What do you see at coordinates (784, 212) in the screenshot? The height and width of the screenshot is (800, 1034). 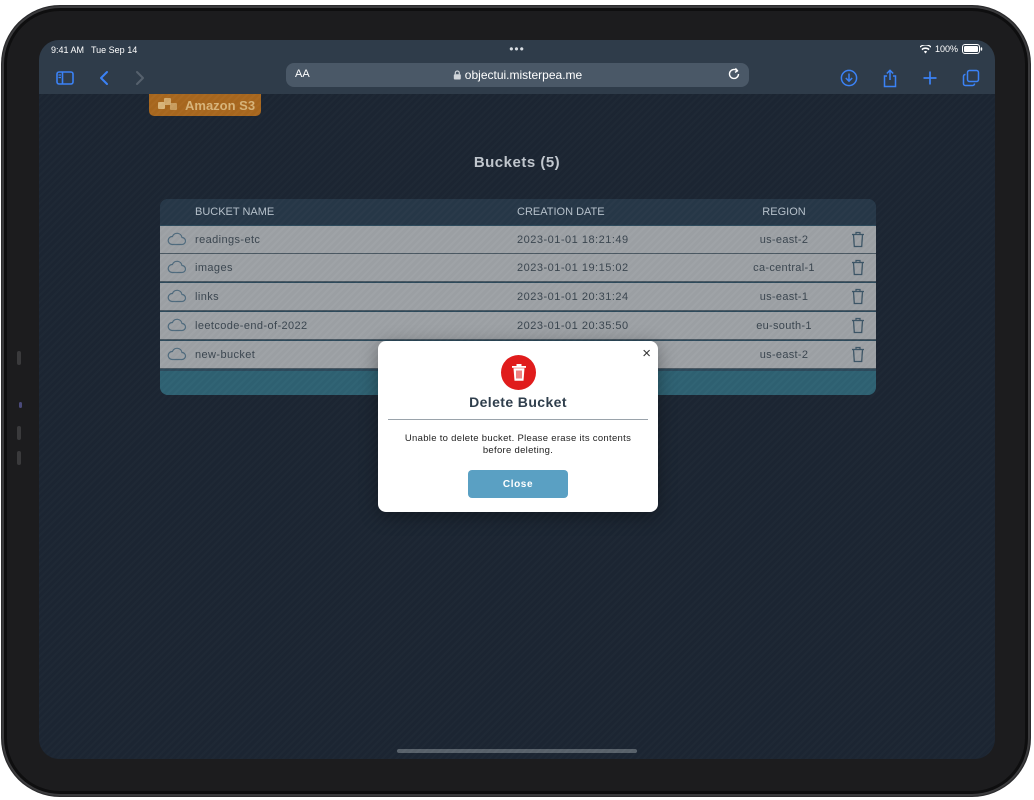 I see `header-region: REGION` at bounding box center [784, 212].